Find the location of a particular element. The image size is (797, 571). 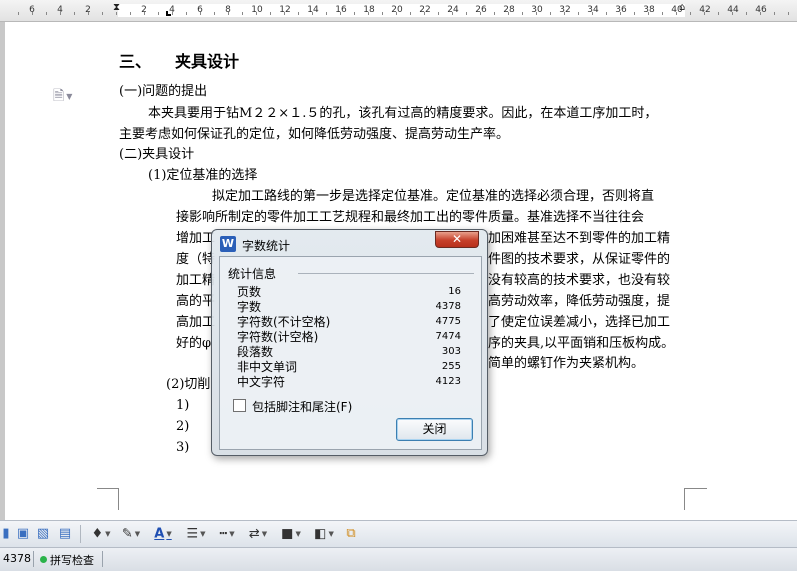

arrow-style-icon: ⇄ ▼ is located at coordinates (258, 534).